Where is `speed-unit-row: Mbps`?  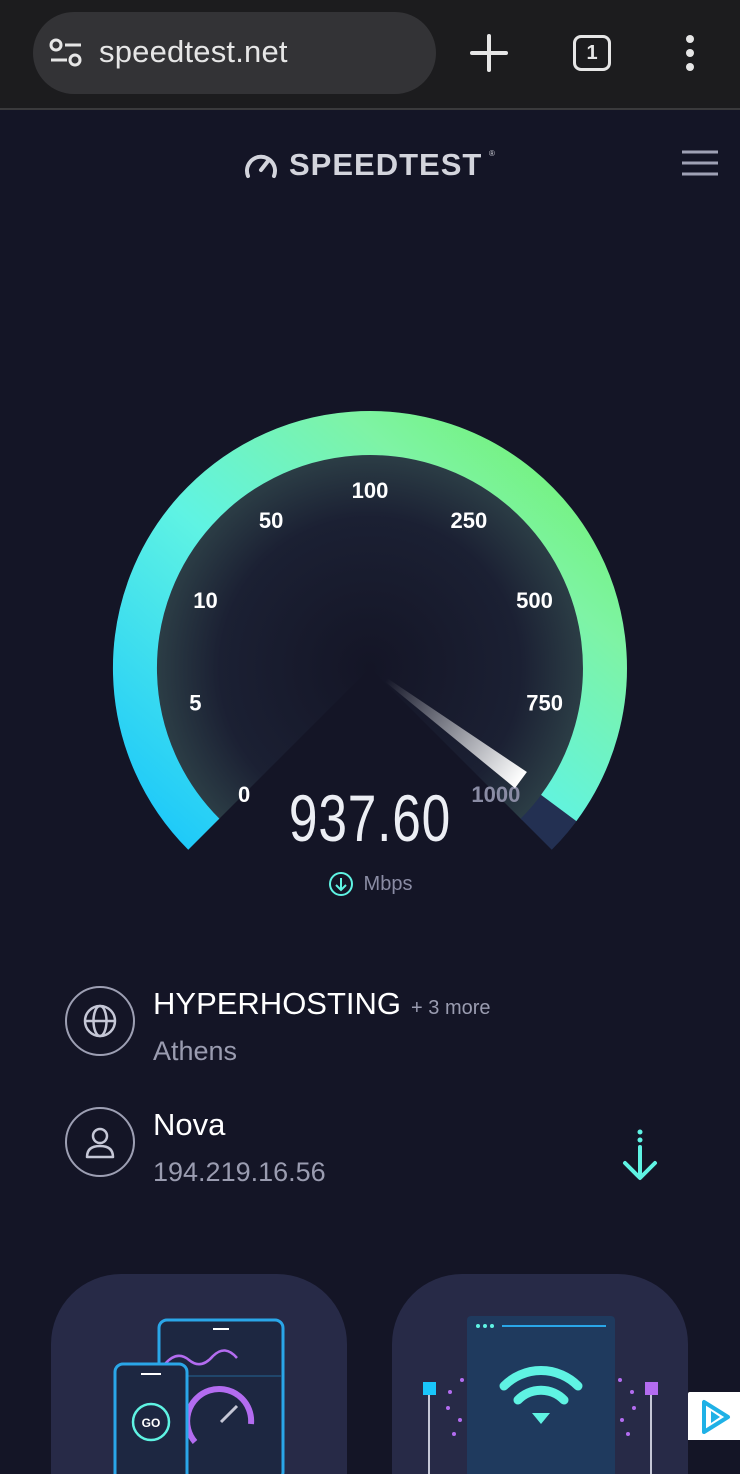 speed-unit-row: Mbps is located at coordinates (370, 884).